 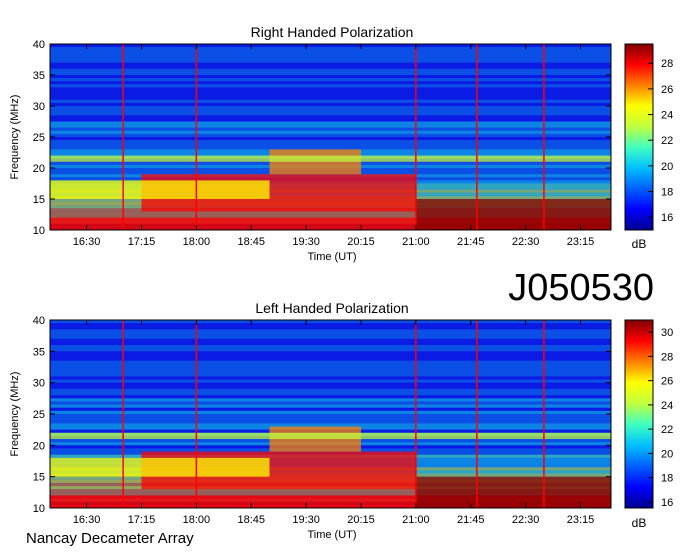 What do you see at coordinates (87, 520) in the screenshot?
I see `x-tick-label: 16:30` at bounding box center [87, 520].